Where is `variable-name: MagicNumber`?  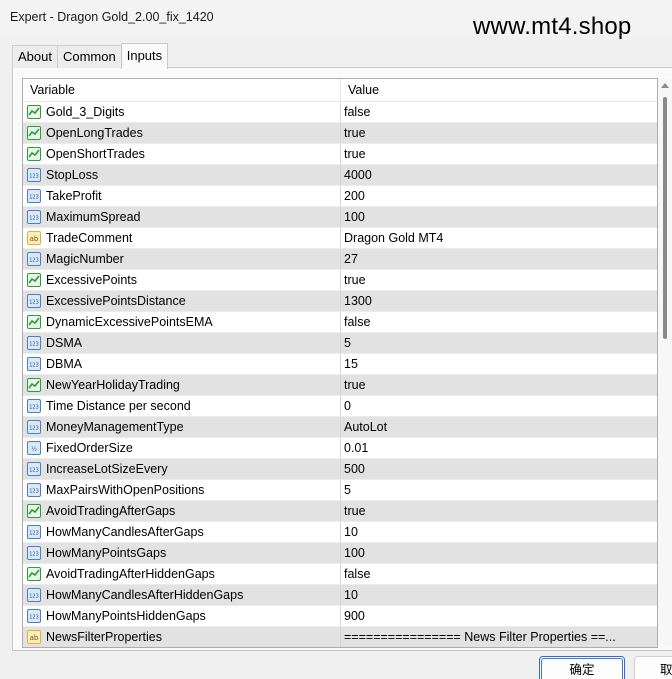
variable-name: MagicNumber is located at coordinates (85, 259).